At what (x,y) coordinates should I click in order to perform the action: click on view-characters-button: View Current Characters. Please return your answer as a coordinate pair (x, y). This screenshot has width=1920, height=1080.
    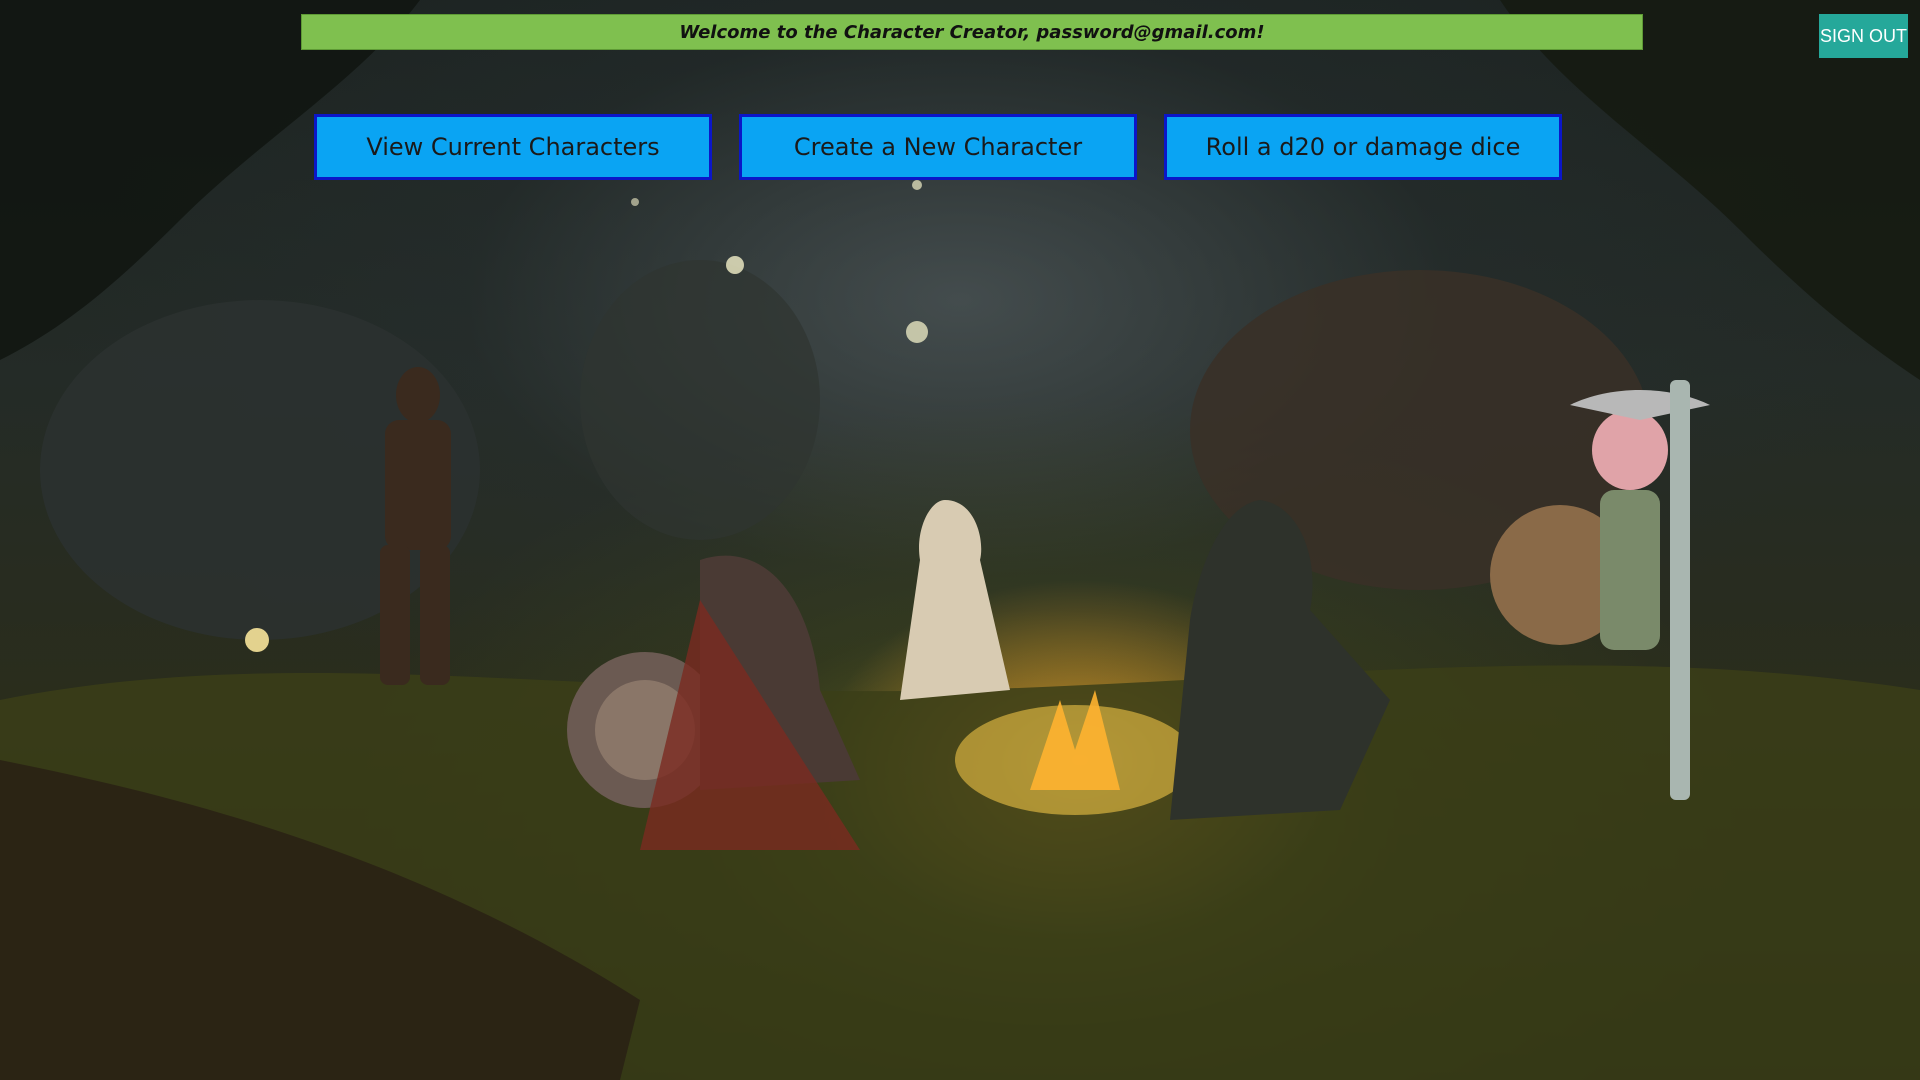
    Looking at the image, I should click on (513, 147).